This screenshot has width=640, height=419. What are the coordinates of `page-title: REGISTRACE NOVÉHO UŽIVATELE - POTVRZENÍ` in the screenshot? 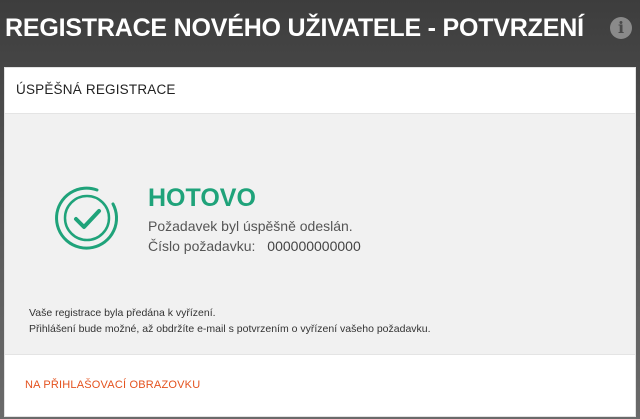 It's located at (294, 28).